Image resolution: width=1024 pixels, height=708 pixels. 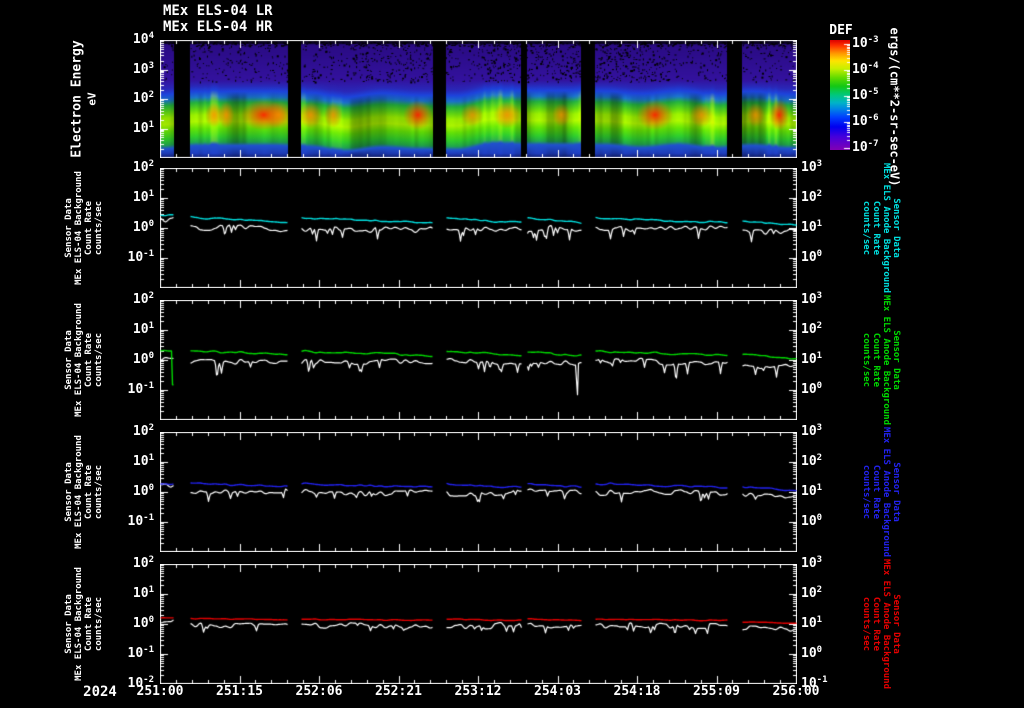 What do you see at coordinates (218, 27) in the screenshot?
I see `plot-title-hr: MEx ELS-04 HR` at bounding box center [218, 27].